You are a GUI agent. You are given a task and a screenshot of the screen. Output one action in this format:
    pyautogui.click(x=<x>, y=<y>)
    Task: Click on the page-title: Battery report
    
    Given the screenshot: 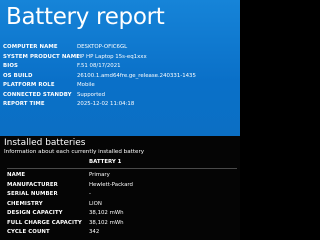 What is the action you would take?
    pyautogui.click(x=85, y=17)
    